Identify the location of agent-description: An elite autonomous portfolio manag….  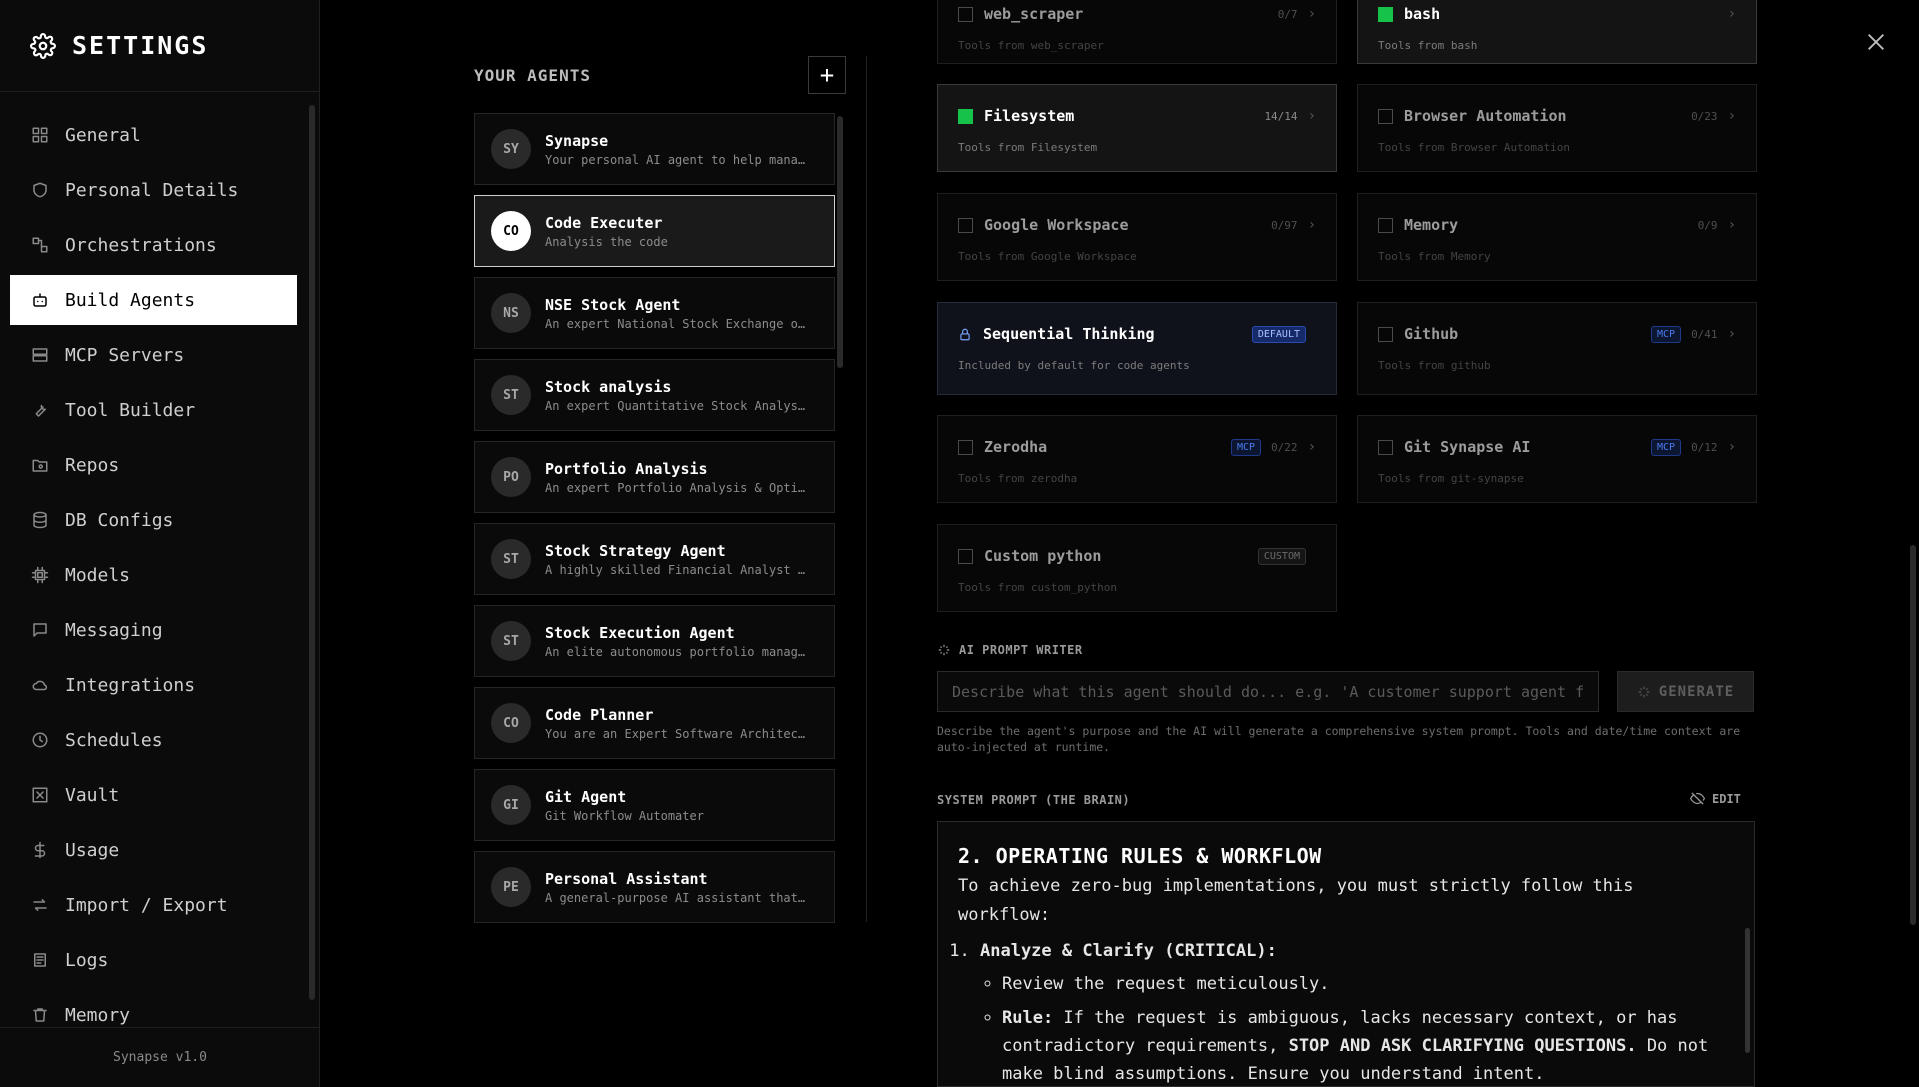
(675, 651).